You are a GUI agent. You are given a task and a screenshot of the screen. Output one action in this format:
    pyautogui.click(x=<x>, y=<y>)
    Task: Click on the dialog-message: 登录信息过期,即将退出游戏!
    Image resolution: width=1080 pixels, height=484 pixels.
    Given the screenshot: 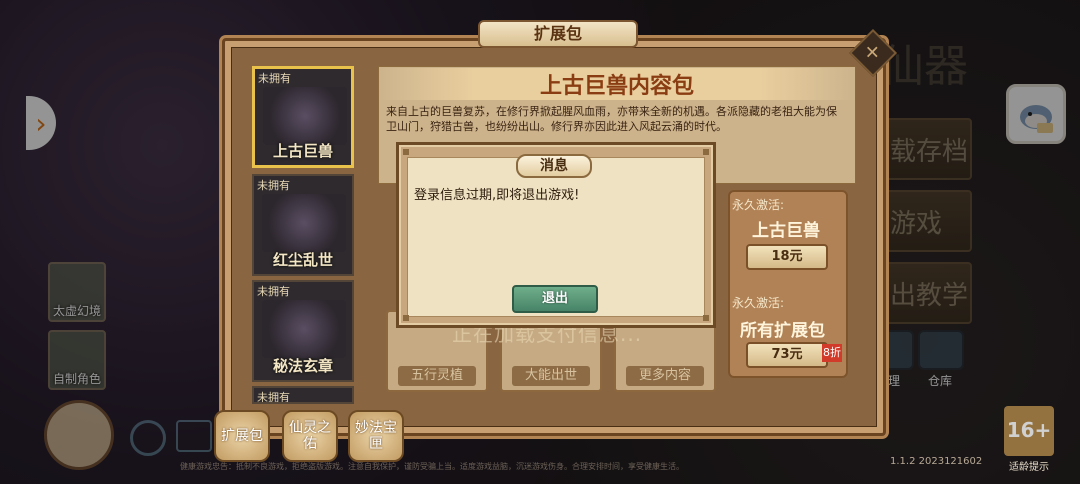 What is the action you would take?
    pyautogui.click(x=497, y=195)
    